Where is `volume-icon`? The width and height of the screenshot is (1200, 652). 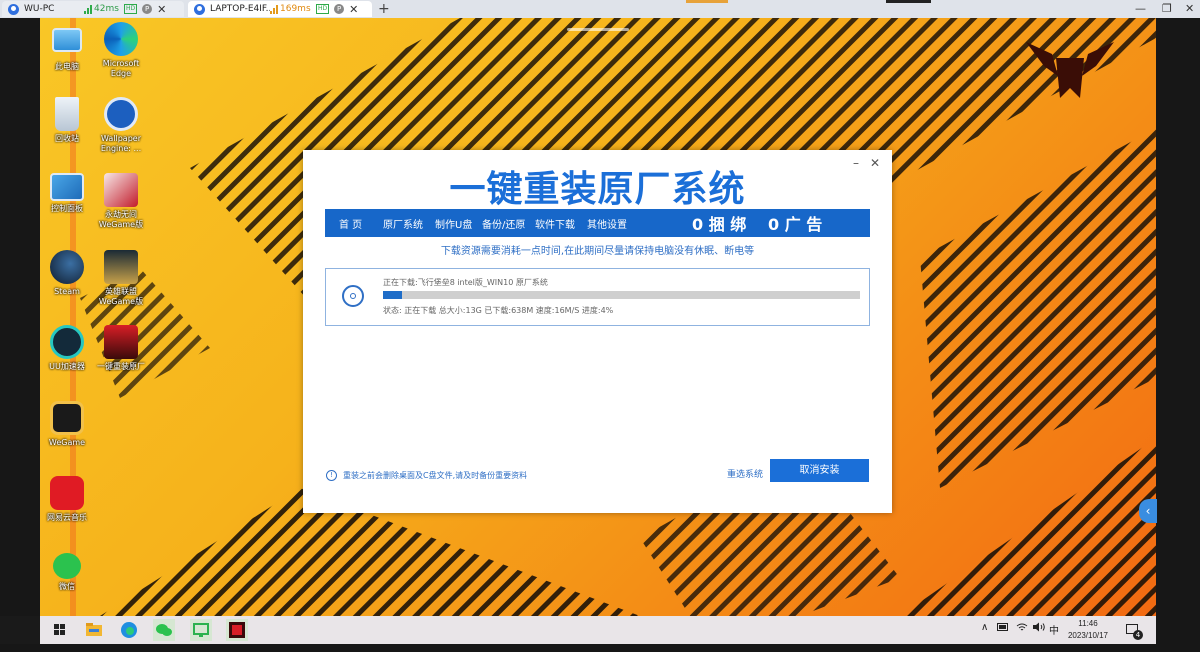
volume-icon is located at coordinates (1039, 628).